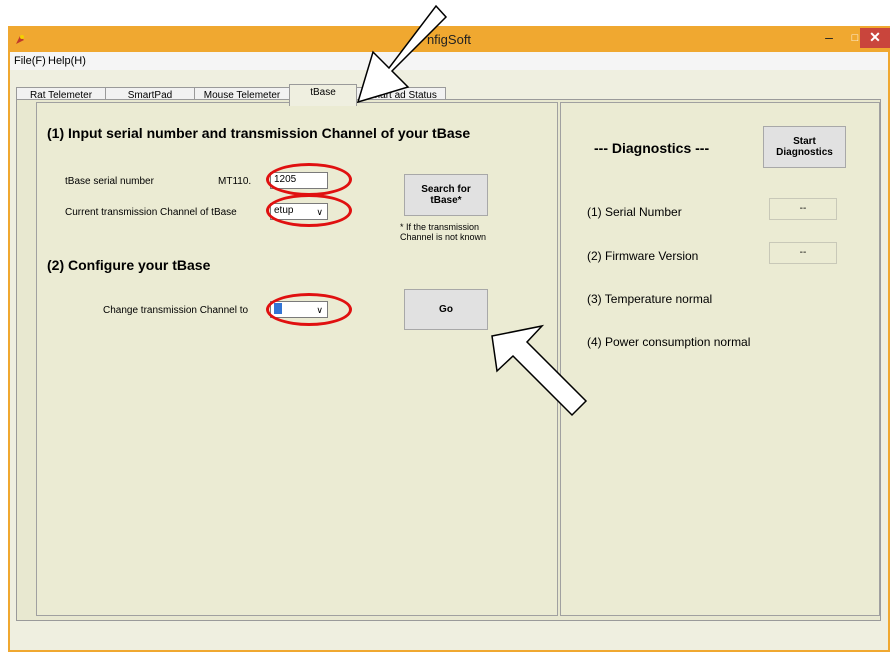 The height and width of the screenshot is (652, 890). What do you see at coordinates (875, 38) in the screenshot?
I see `close-button: ✕` at bounding box center [875, 38].